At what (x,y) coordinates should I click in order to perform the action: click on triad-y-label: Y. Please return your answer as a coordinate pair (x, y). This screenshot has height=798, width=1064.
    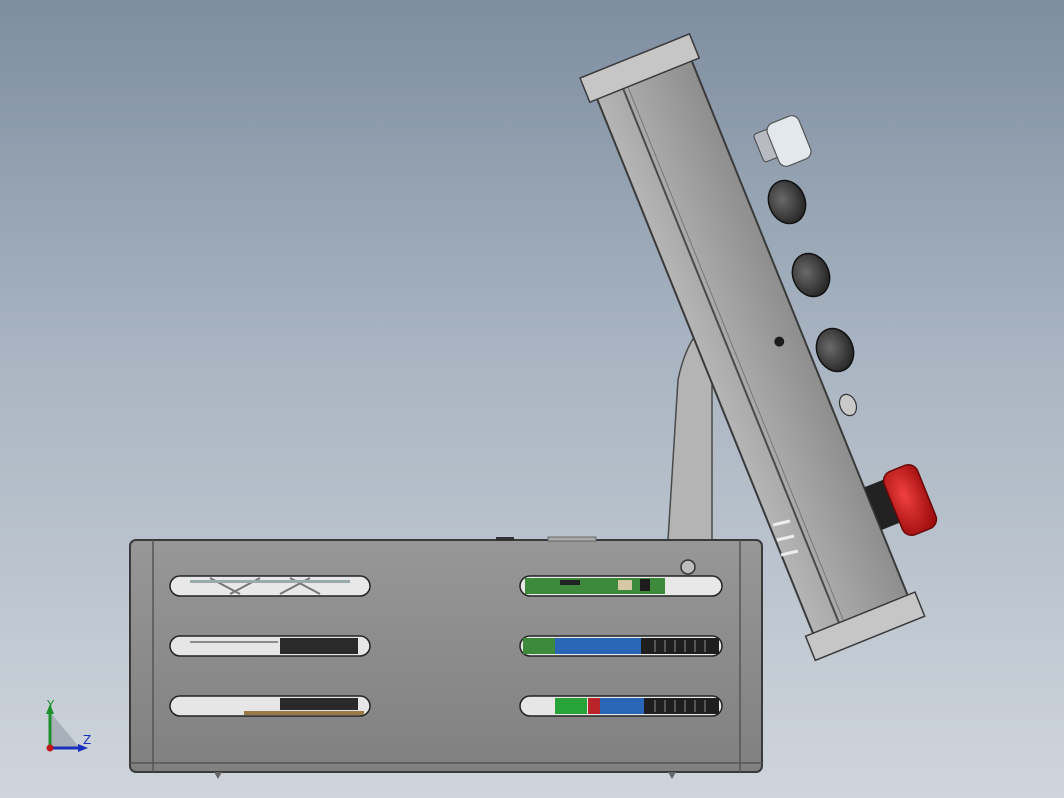
    Looking at the image, I should click on (51, 705).